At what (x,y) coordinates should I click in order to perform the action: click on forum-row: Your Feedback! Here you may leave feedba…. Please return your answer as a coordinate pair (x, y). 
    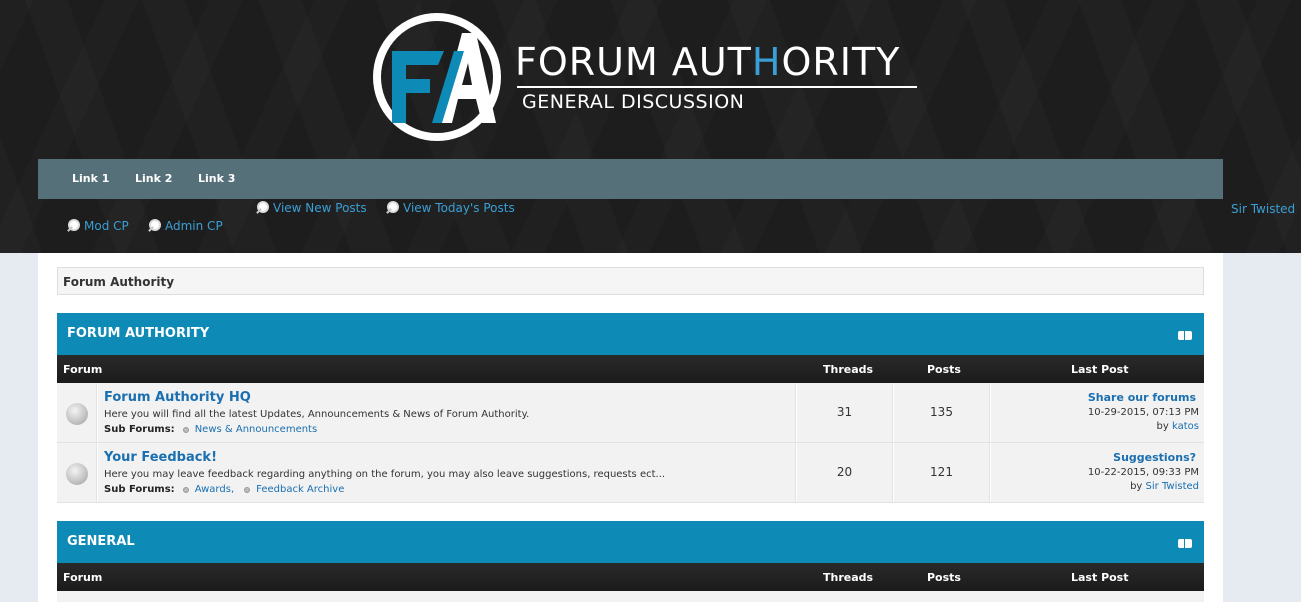
    Looking at the image, I should click on (630, 473).